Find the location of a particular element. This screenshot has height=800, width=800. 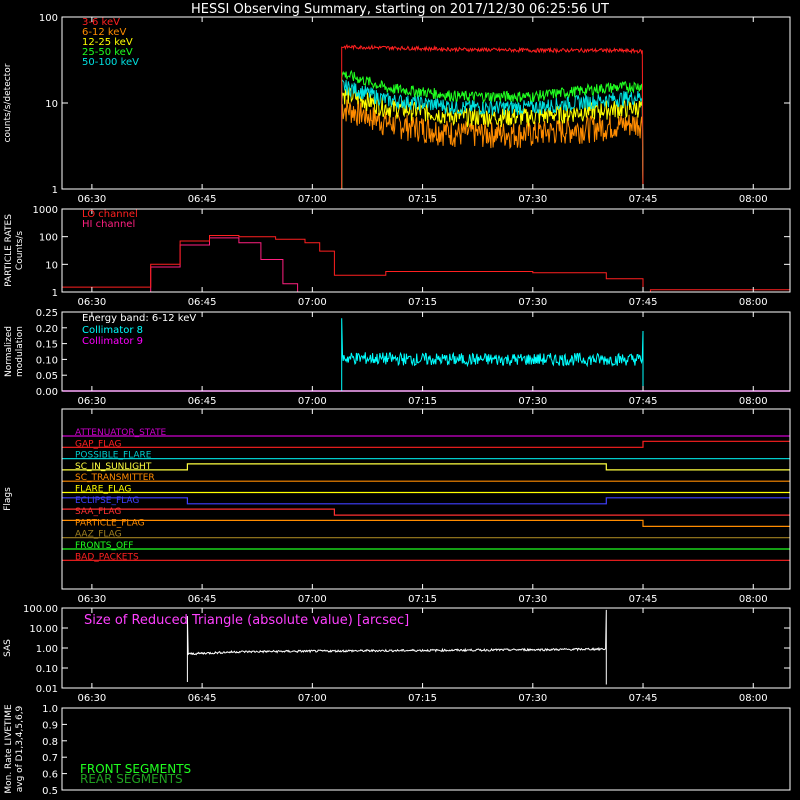

y-axis-label: avg of D1,3,4,5,6,9 is located at coordinates (20, 748).